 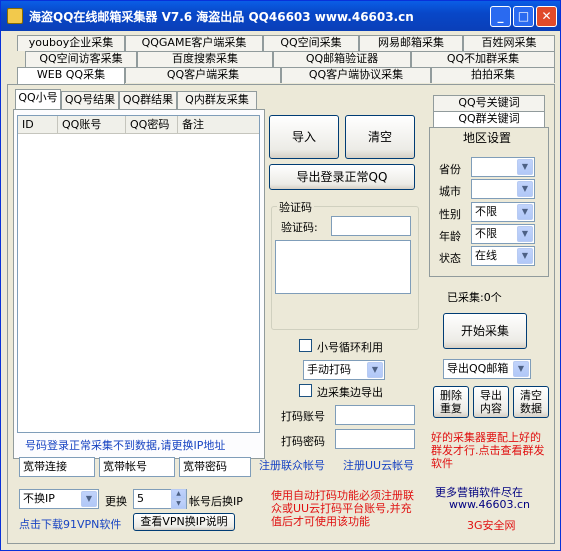 What do you see at coordinates (450, 169) in the screenshot?
I see `province-label: 省份` at bounding box center [450, 169].